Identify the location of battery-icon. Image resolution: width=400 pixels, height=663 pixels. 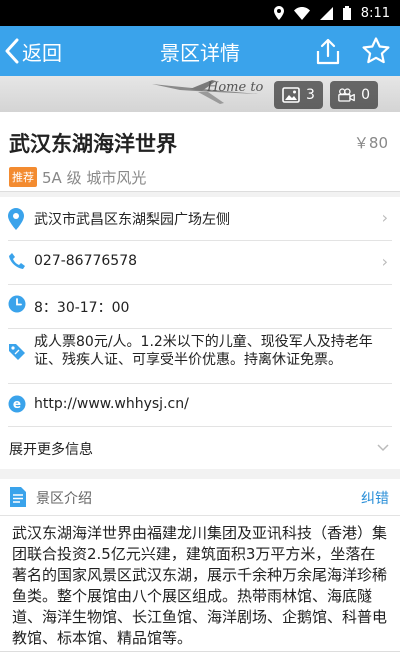
(346, 13).